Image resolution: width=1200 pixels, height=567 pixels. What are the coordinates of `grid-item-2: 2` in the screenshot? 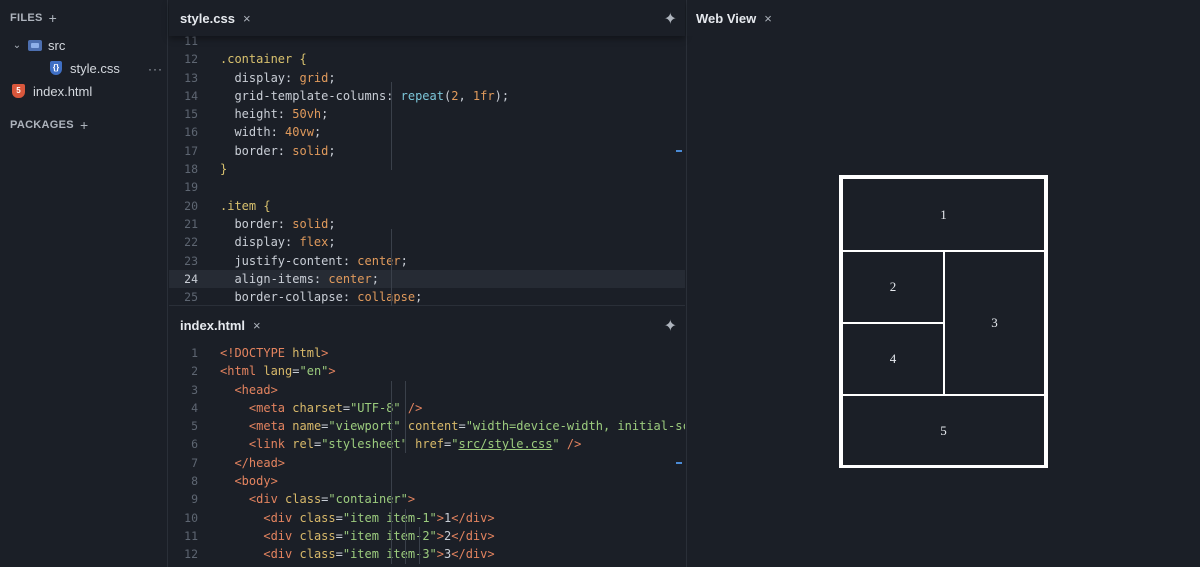 It's located at (893, 287).